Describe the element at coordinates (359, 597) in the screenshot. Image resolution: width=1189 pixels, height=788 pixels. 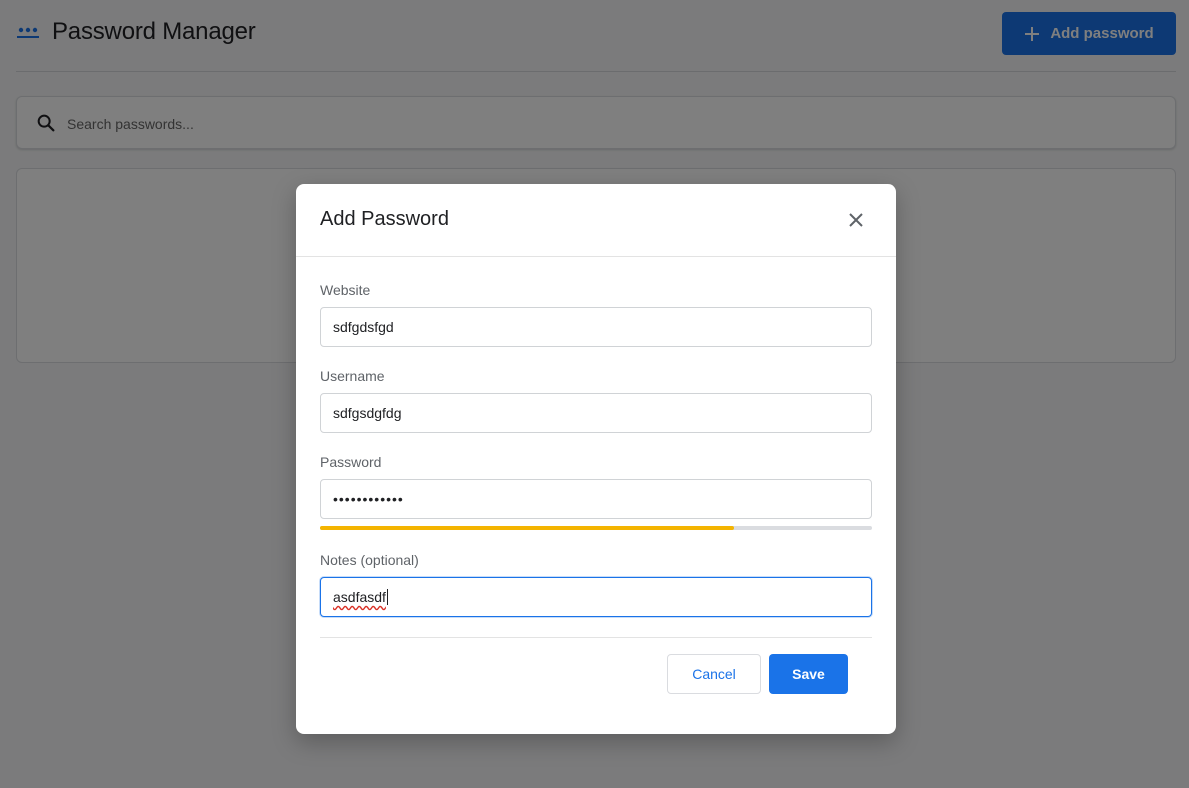
I see `notes-value: asdfasdf` at that location.